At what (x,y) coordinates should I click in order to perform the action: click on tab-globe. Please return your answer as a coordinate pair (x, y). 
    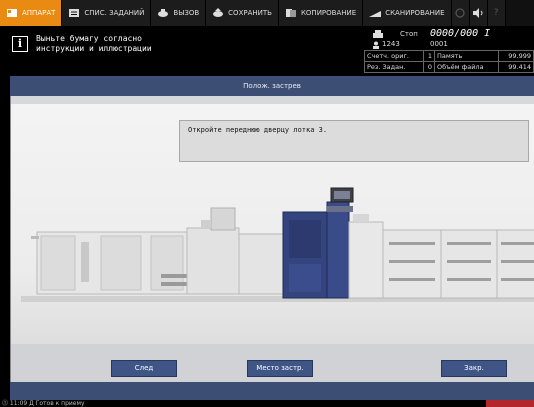
    Looking at the image, I should click on (460, 13).